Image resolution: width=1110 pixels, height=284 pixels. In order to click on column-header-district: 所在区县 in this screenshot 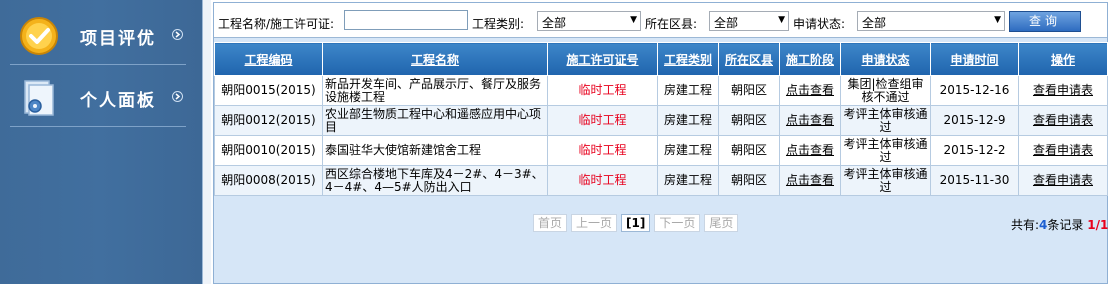, I will do `click(749, 59)`.